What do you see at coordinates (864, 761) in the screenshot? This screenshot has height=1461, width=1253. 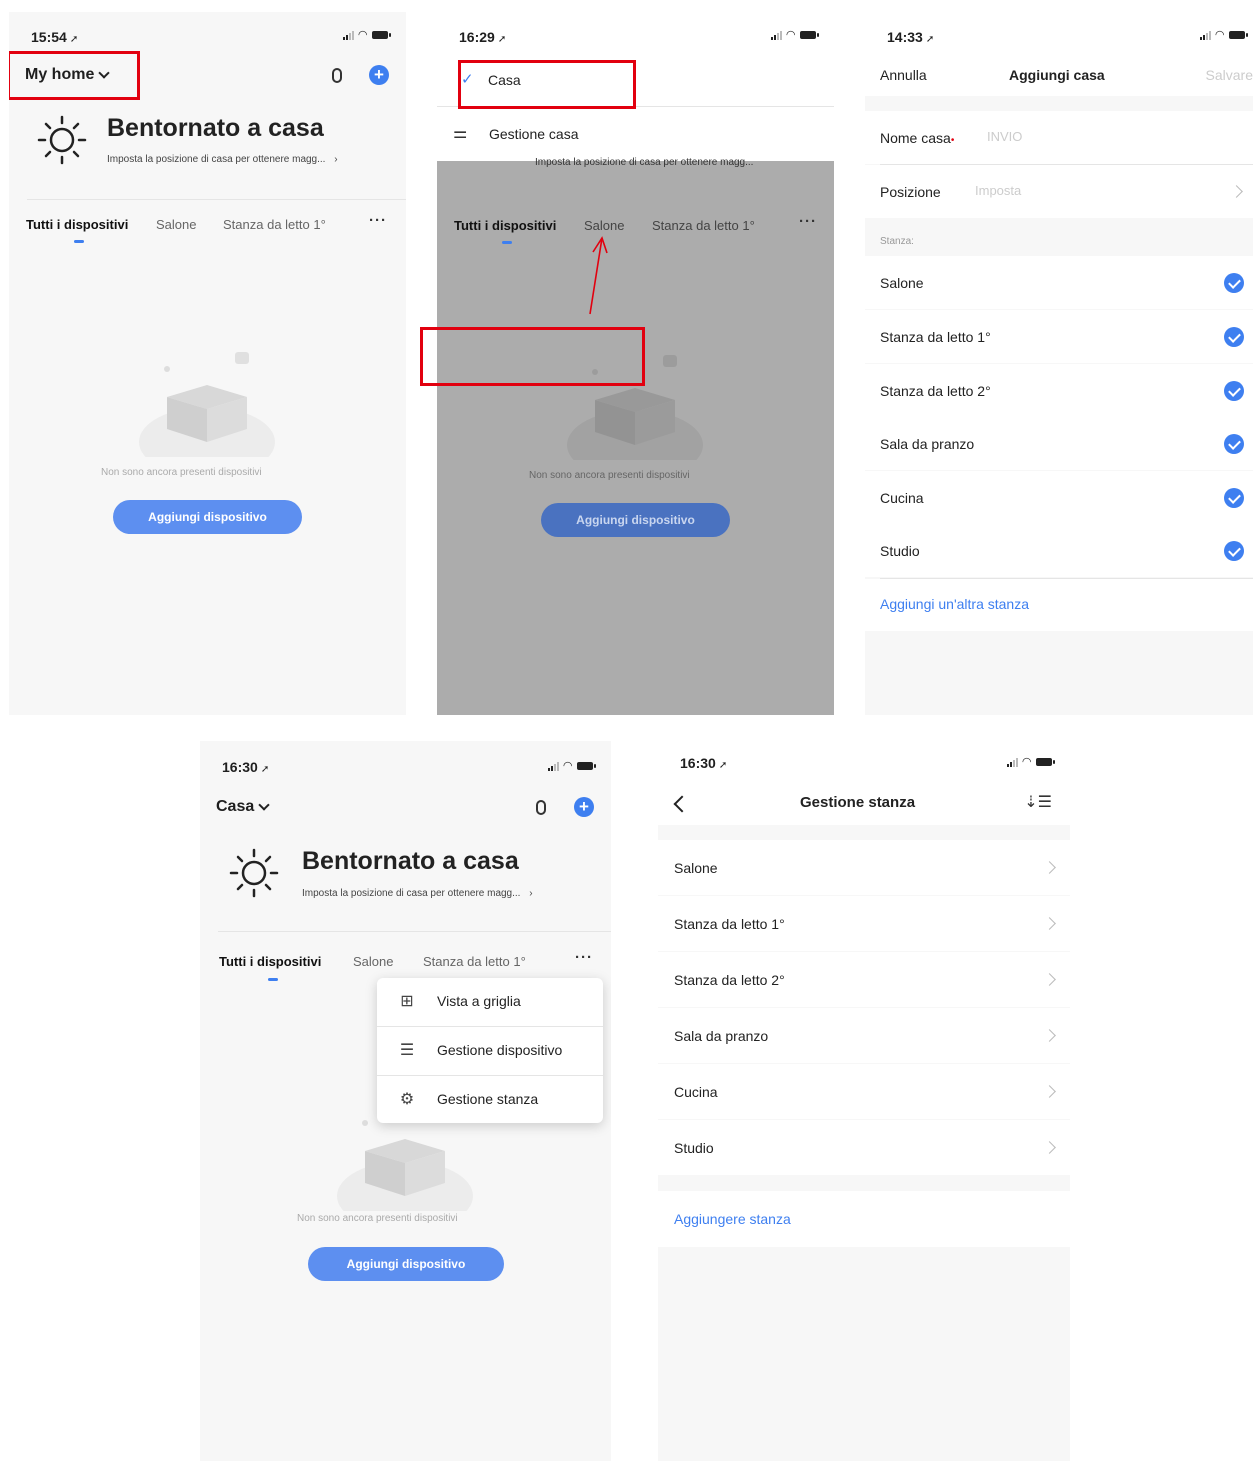 I see `status-bar: 16:30 ➚ ◠` at bounding box center [864, 761].